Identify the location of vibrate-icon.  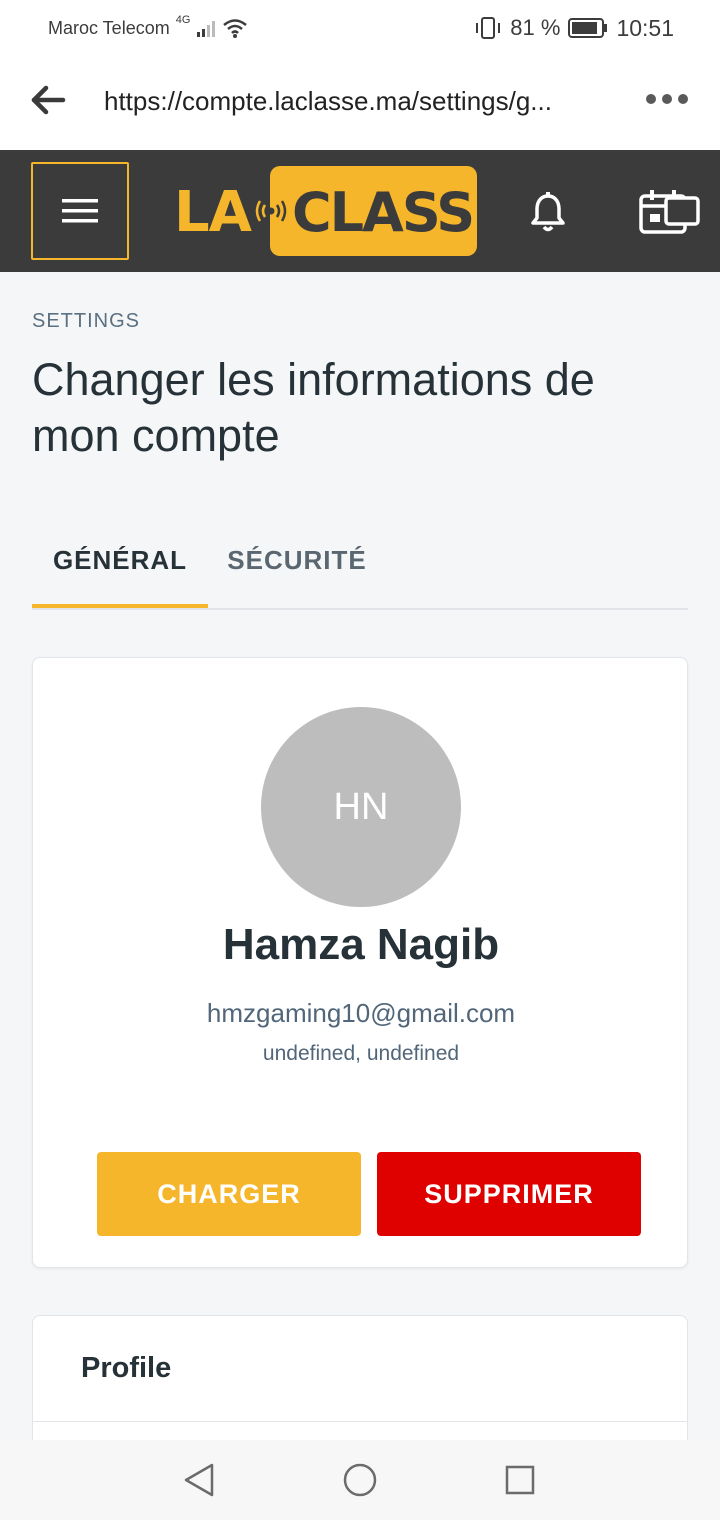
(488, 28).